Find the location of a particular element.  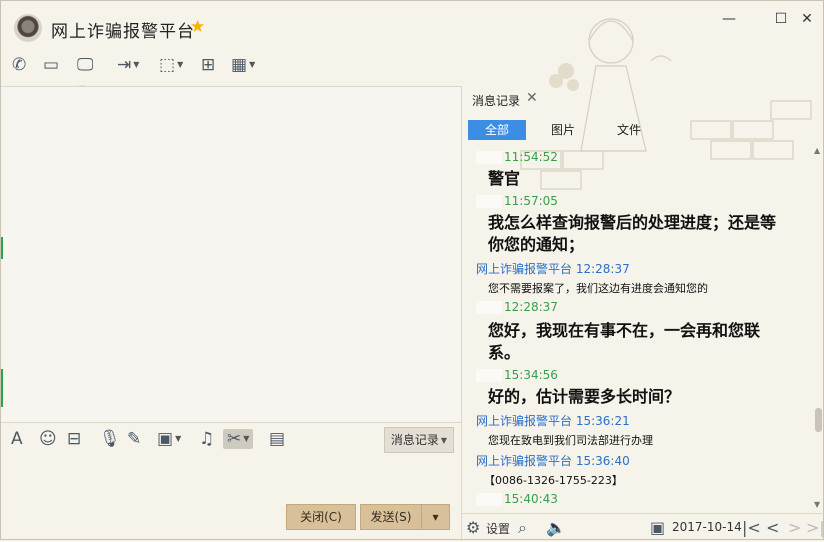

prev-page-icon: < is located at coordinates (772, 527).